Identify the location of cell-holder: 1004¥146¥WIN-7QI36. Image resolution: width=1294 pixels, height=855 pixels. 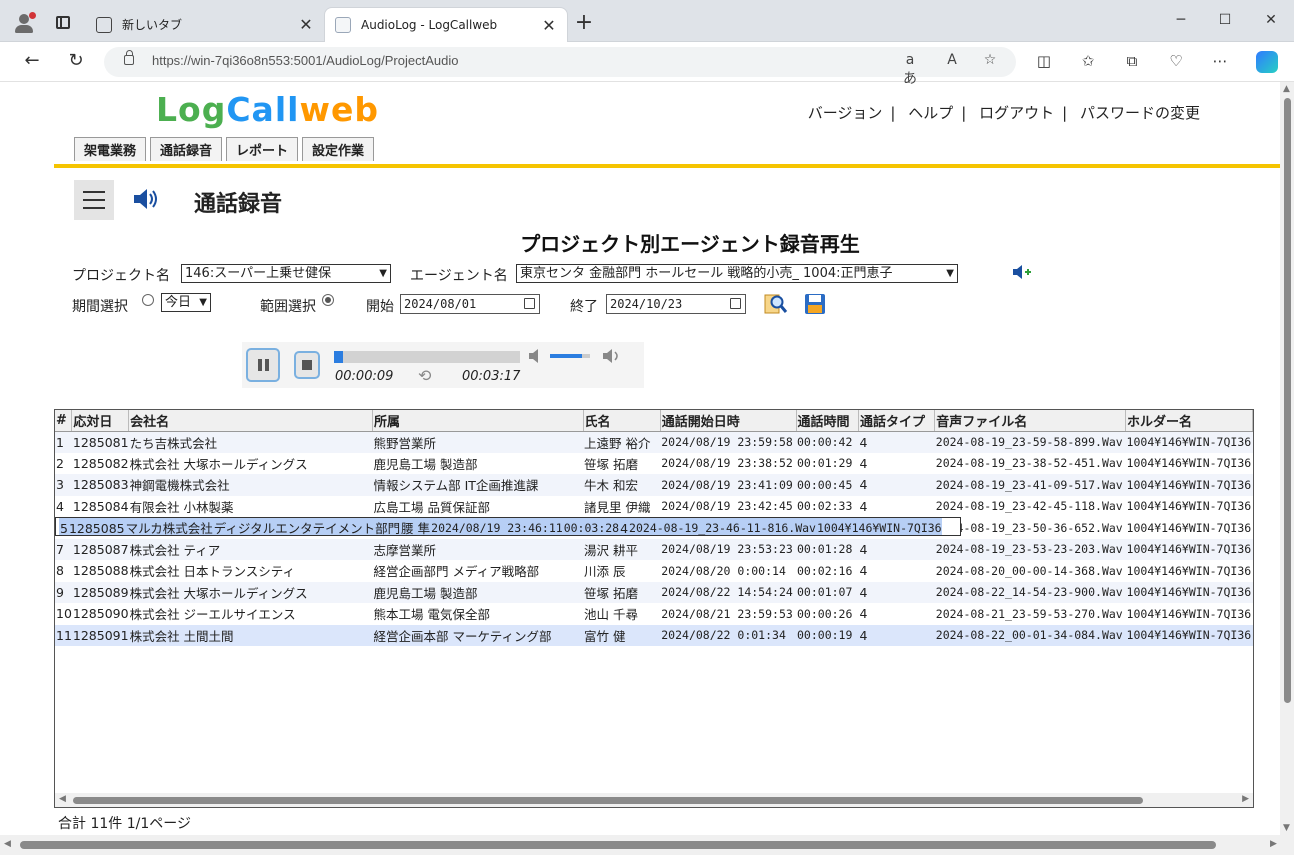
(1189, 506).